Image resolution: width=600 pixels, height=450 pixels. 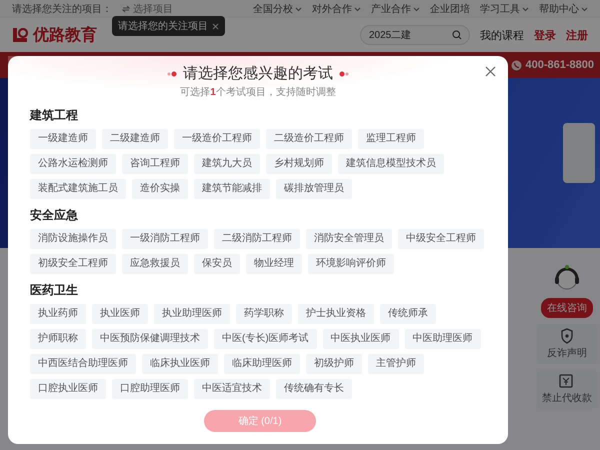 What do you see at coordinates (54, 290) in the screenshot?
I see `group-title: 医药卫生` at bounding box center [54, 290].